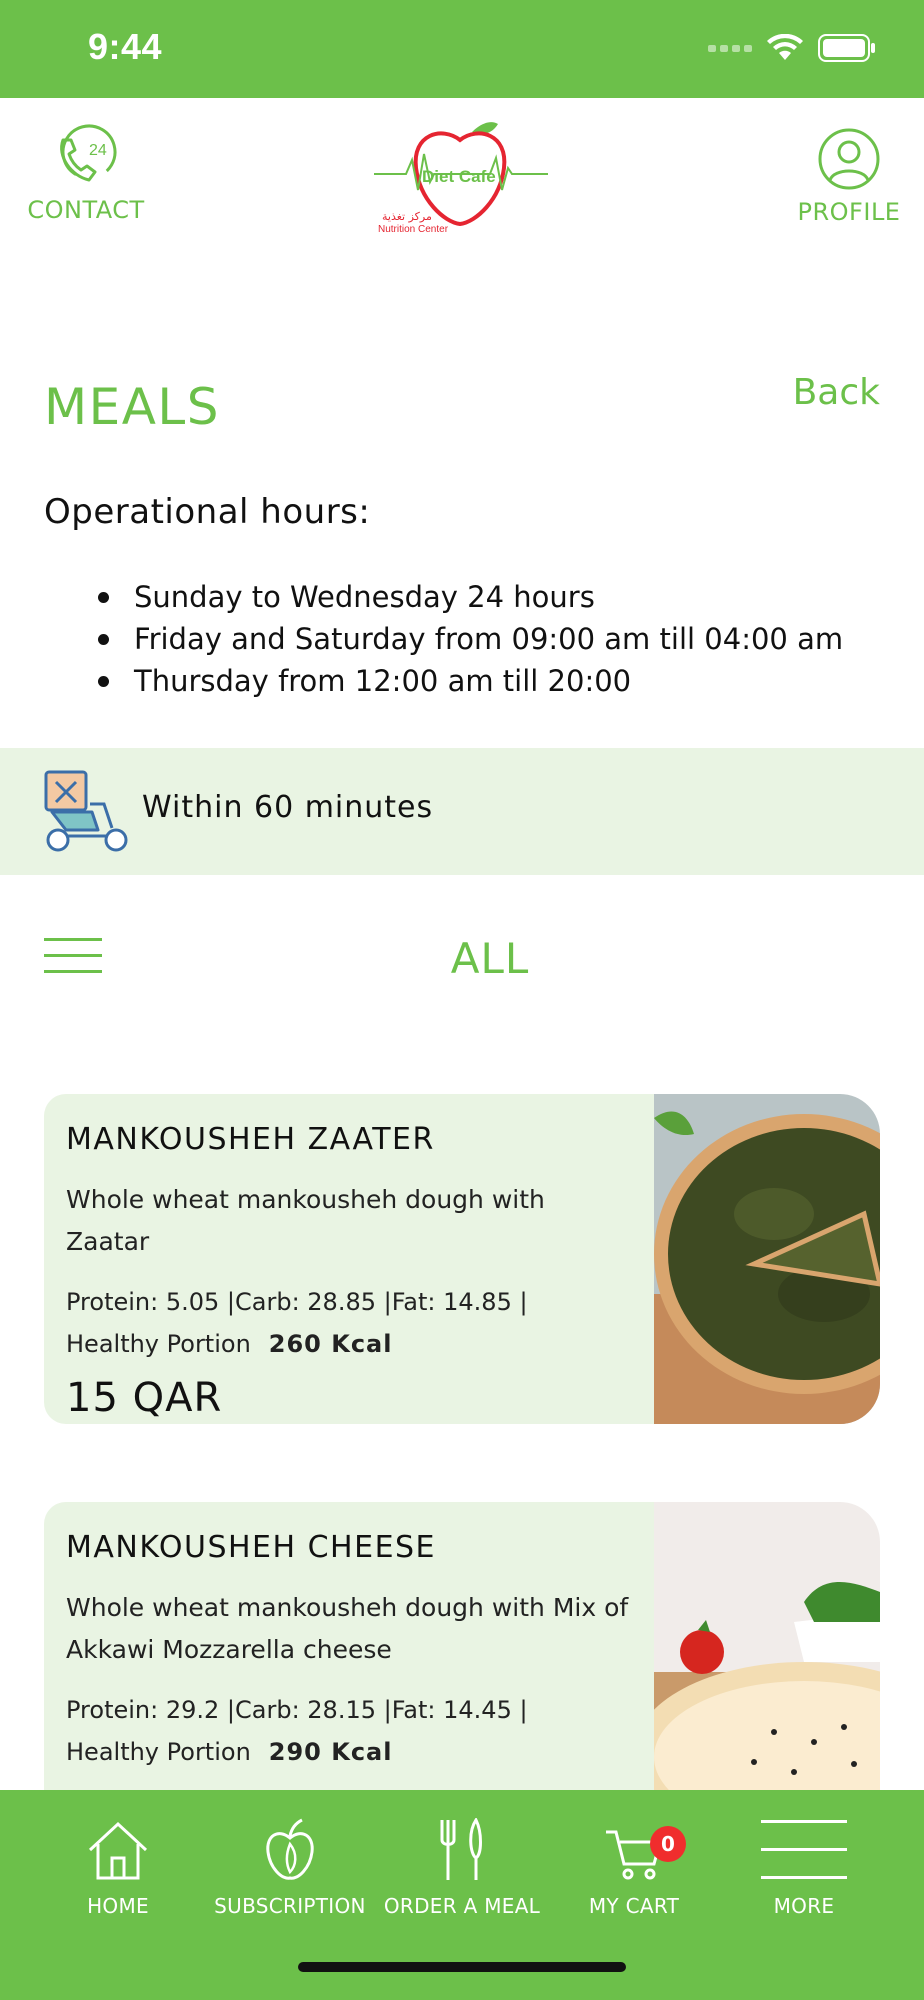 This screenshot has height=2000, width=924. I want to click on status-icons, so click(792, 48).